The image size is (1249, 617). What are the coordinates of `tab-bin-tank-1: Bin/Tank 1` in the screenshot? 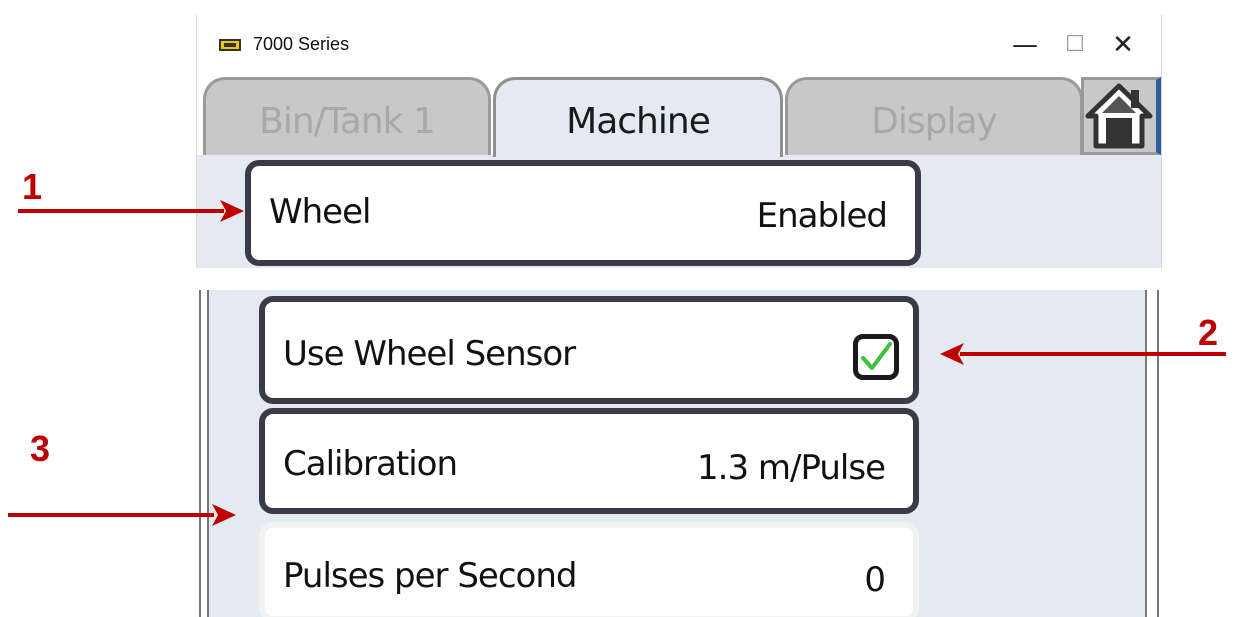 It's located at (347, 116).